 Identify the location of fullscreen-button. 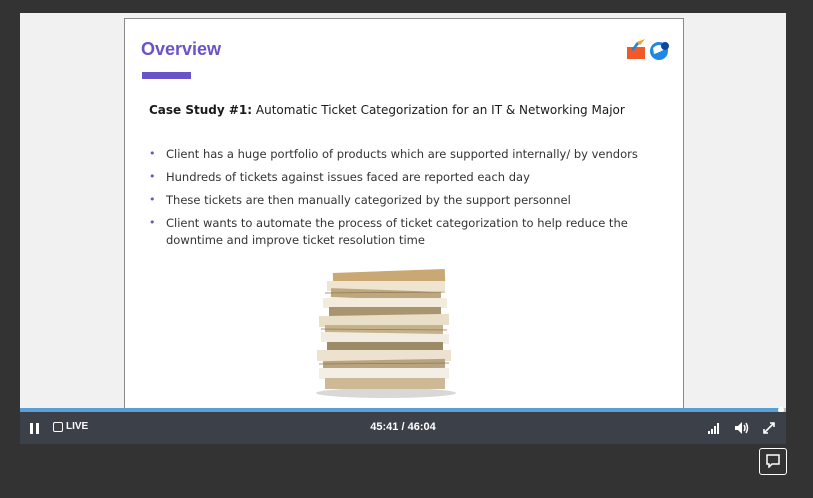
(770, 428).